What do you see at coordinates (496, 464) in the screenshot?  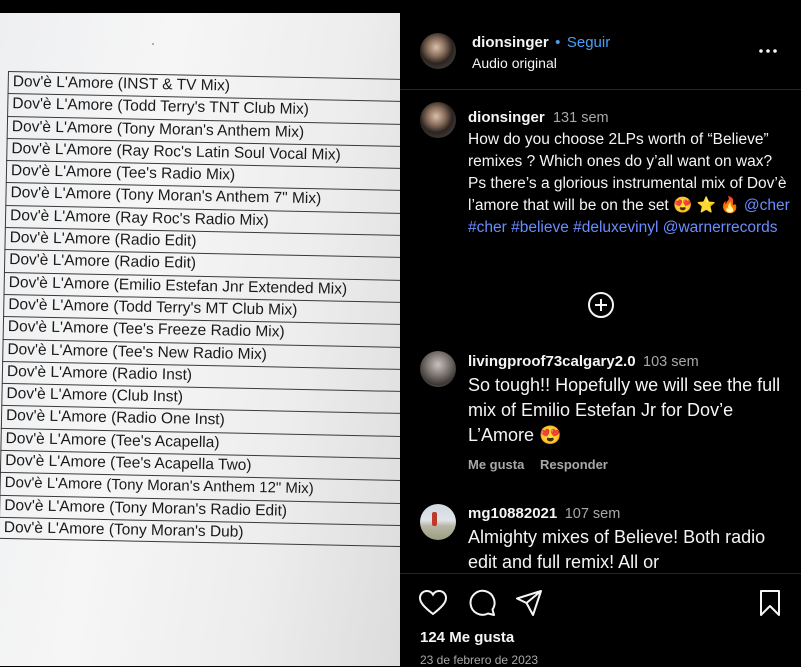 I see `comment-like-button: Me gusta` at bounding box center [496, 464].